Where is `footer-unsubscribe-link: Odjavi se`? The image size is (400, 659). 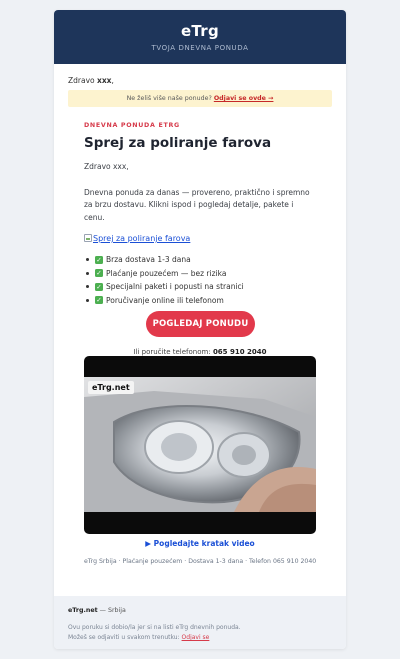
footer-unsubscribe-link: Odjavi se is located at coordinates (196, 637).